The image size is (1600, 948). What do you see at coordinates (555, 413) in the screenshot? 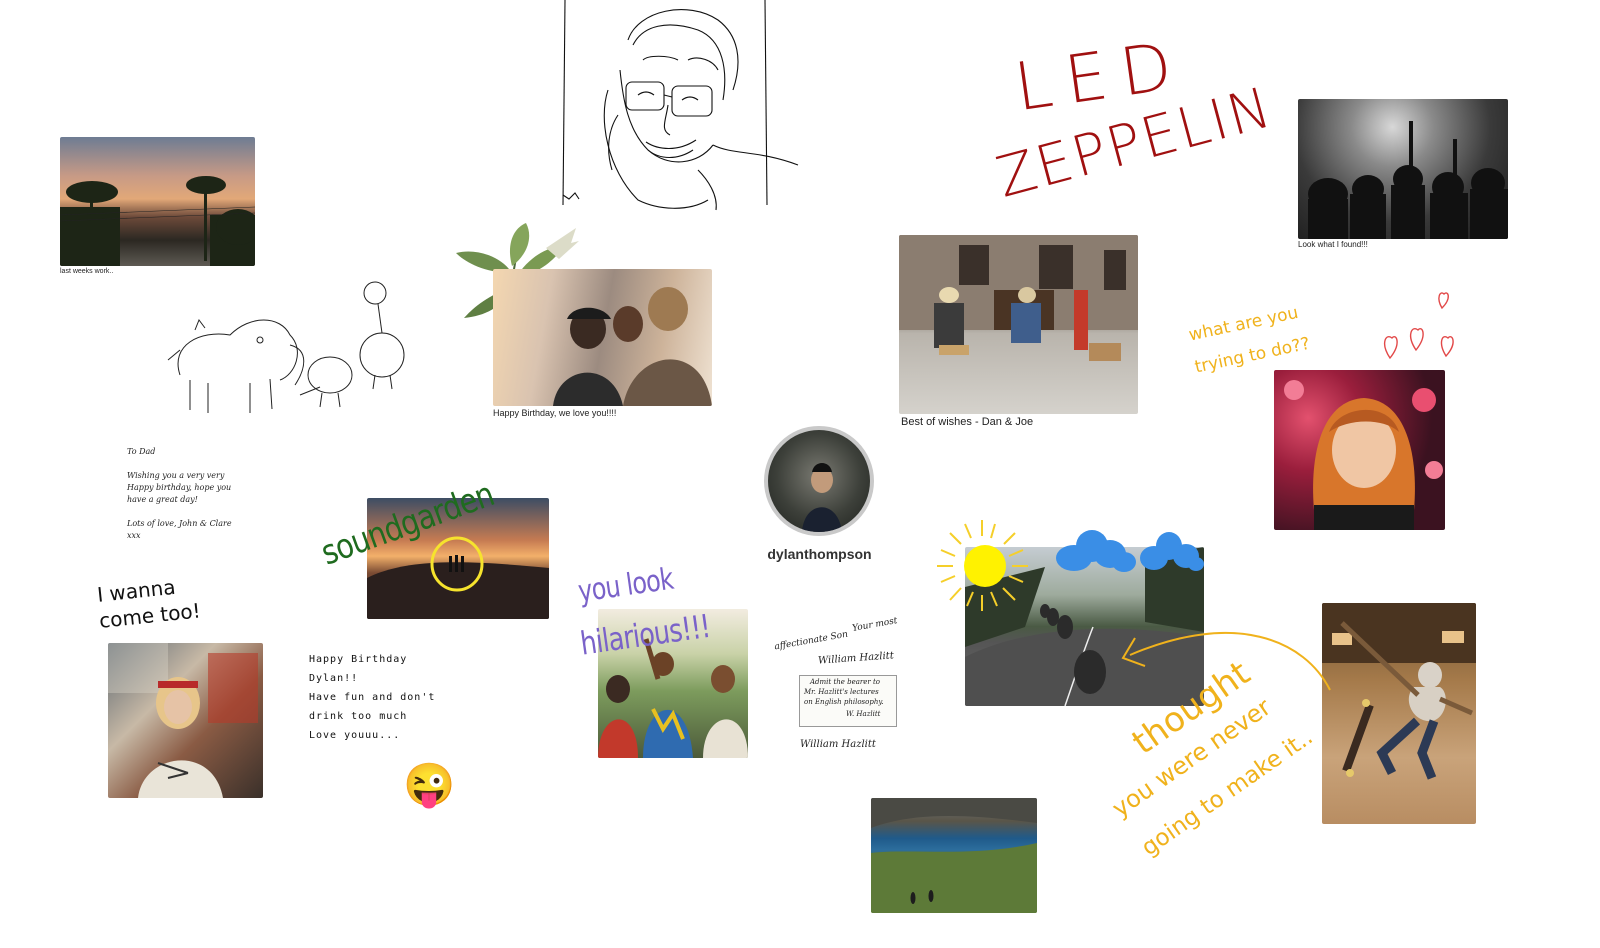
I see `friends-caption: Happy Birthday, we love you!!!!` at bounding box center [555, 413].